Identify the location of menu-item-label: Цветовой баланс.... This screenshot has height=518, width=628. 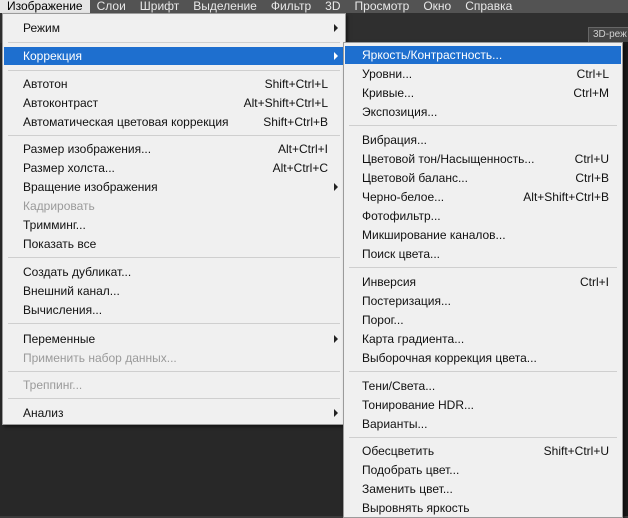
(415, 178).